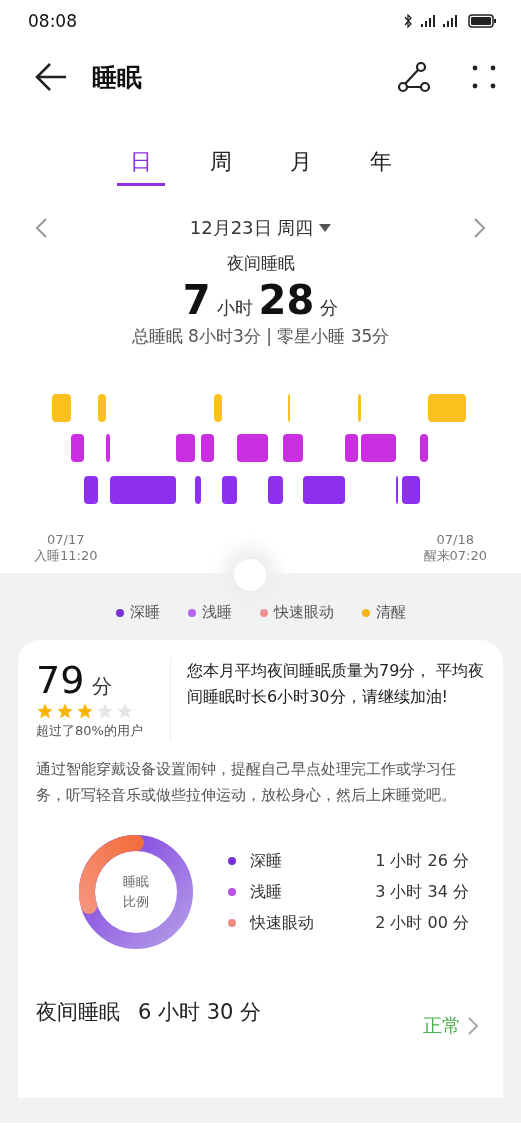  Describe the element at coordinates (325, 228) in the screenshot. I see `dropdown-caret-icon` at that location.